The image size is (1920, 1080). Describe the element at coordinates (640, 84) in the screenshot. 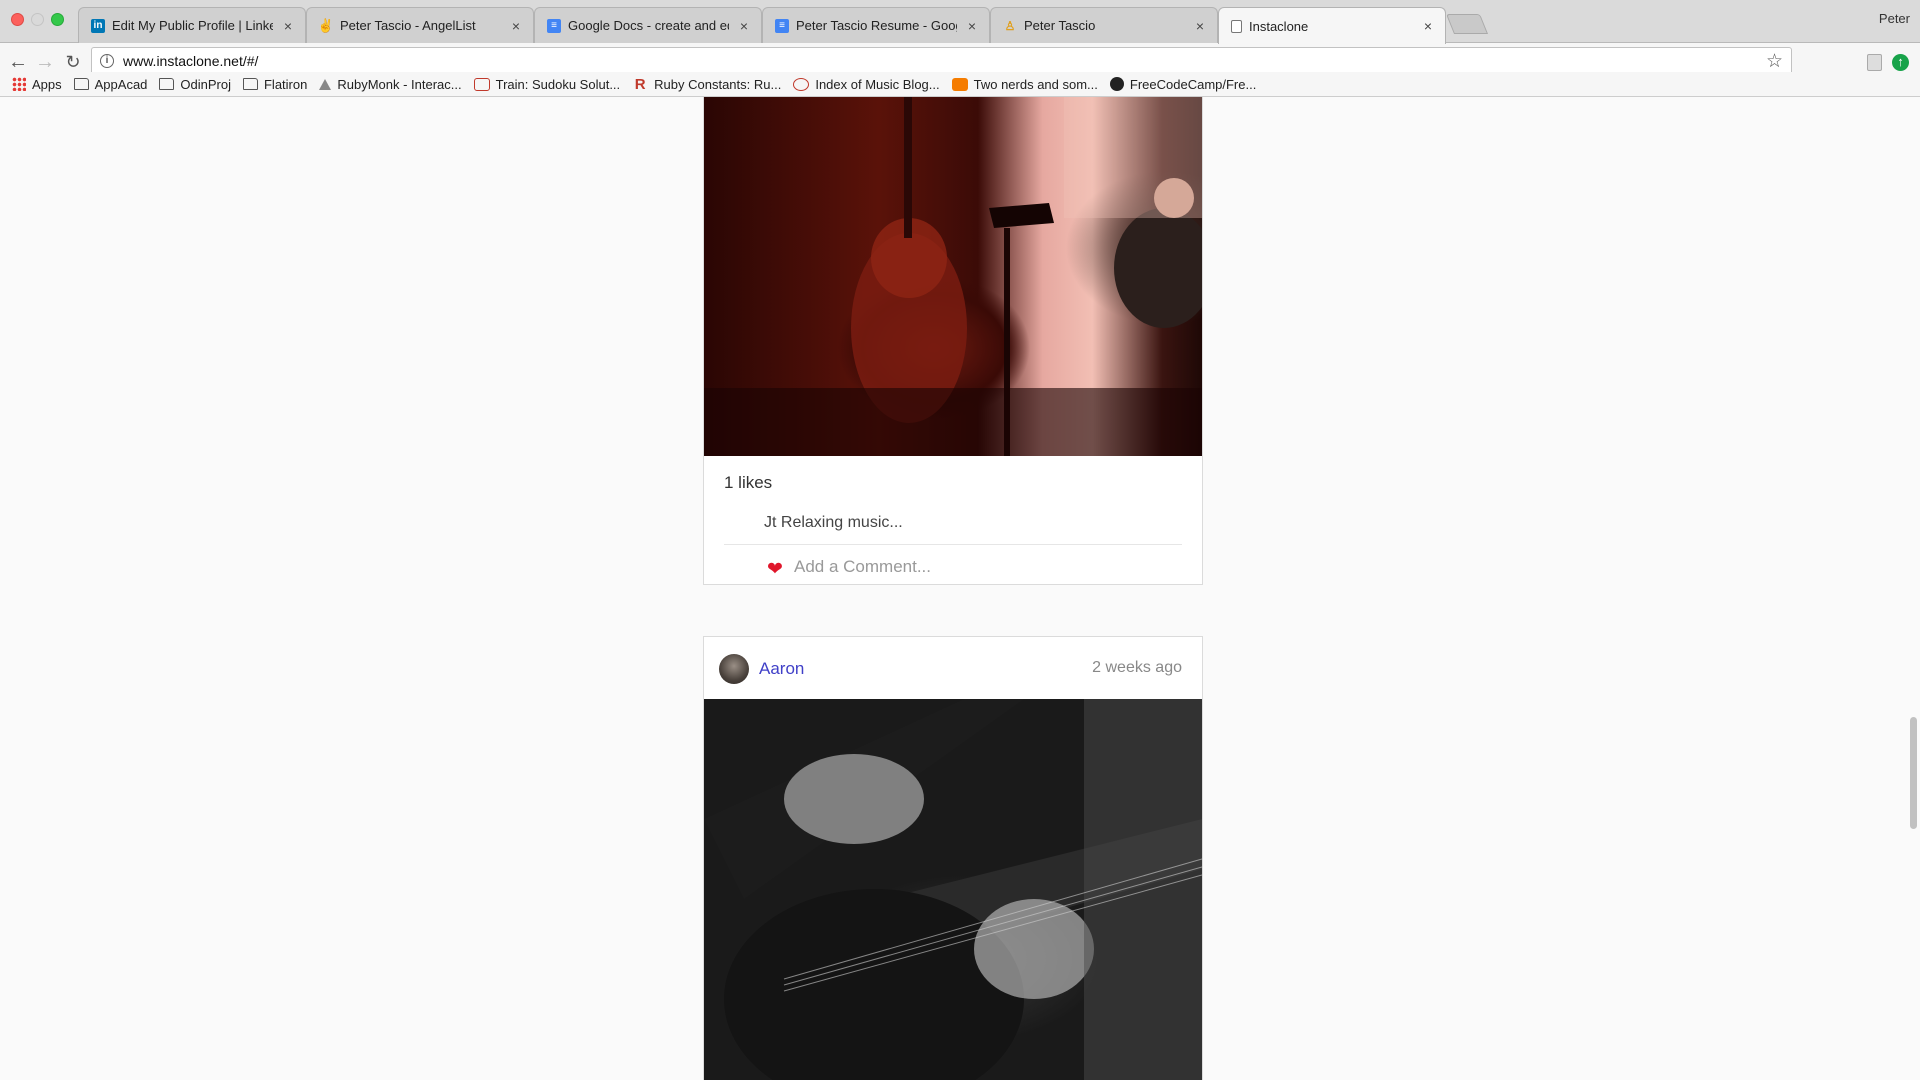

I see `ruby-r-icon: R` at that location.